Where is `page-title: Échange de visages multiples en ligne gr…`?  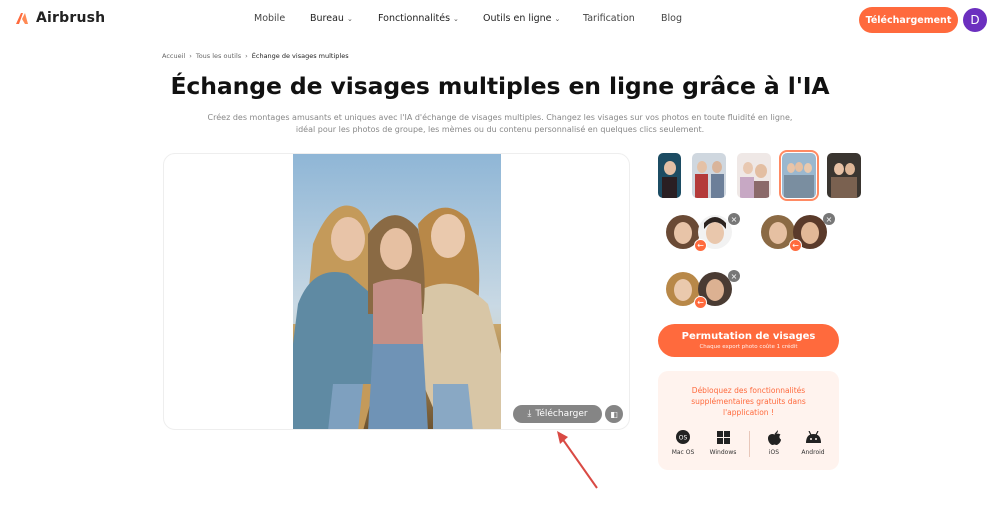 page-title: Échange de visages multiples en ligne gr… is located at coordinates (500, 86).